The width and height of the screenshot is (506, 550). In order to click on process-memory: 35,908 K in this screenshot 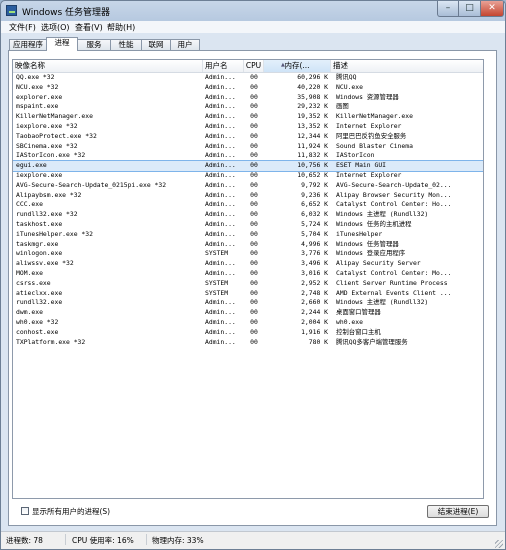, I will do `click(312, 96)`.